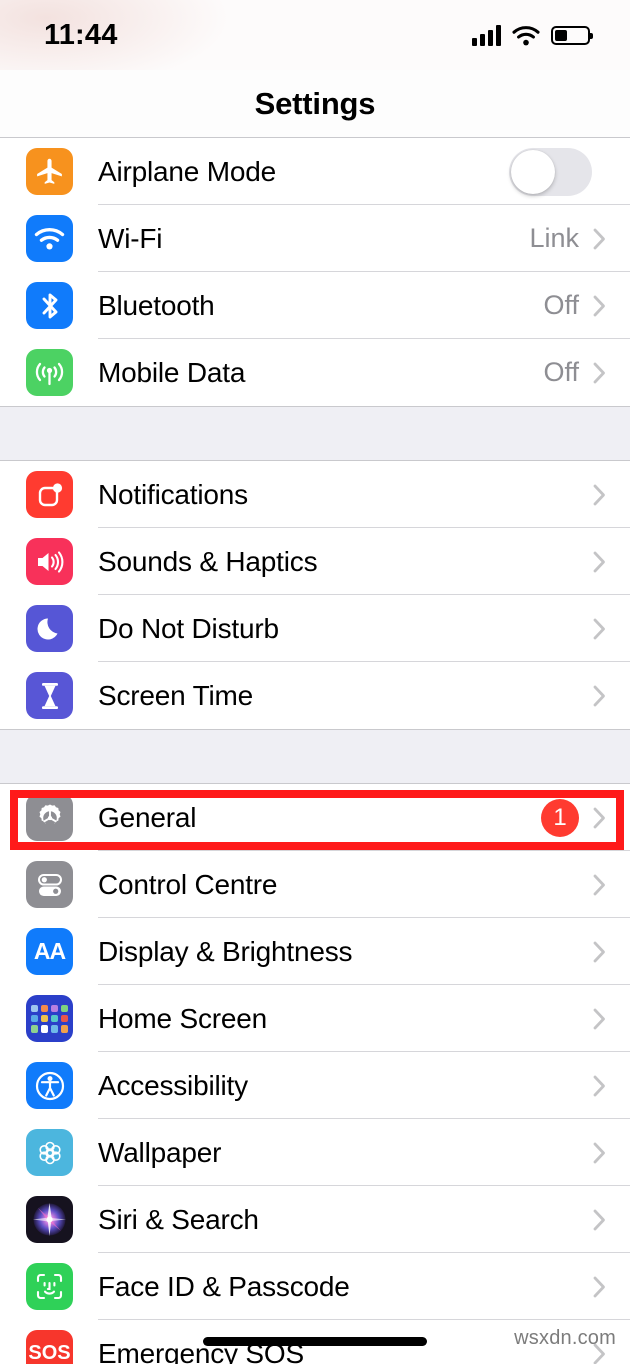 This screenshot has height=1364, width=630. I want to click on cellular-signal-icon, so click(486, 35).